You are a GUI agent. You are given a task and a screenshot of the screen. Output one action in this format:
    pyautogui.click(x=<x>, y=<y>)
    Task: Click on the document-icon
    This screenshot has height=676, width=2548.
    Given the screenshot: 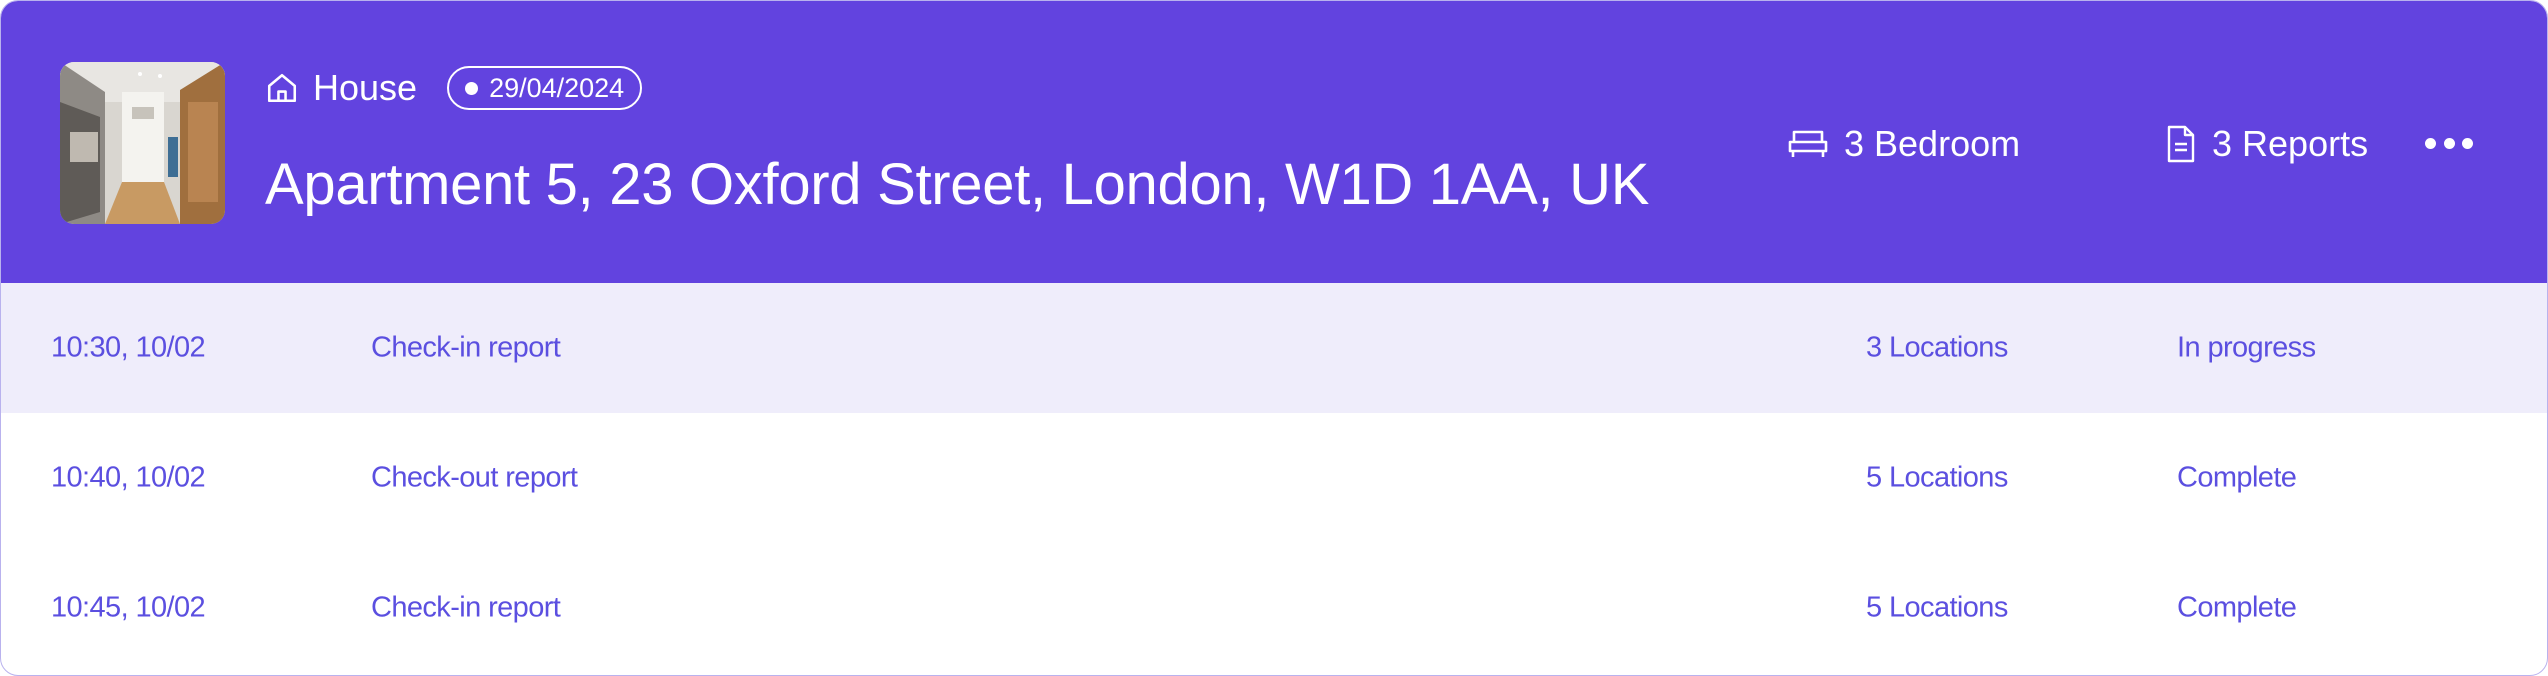 What is the action you would take?
    pyautogui.click(x=2181, y=144)
    